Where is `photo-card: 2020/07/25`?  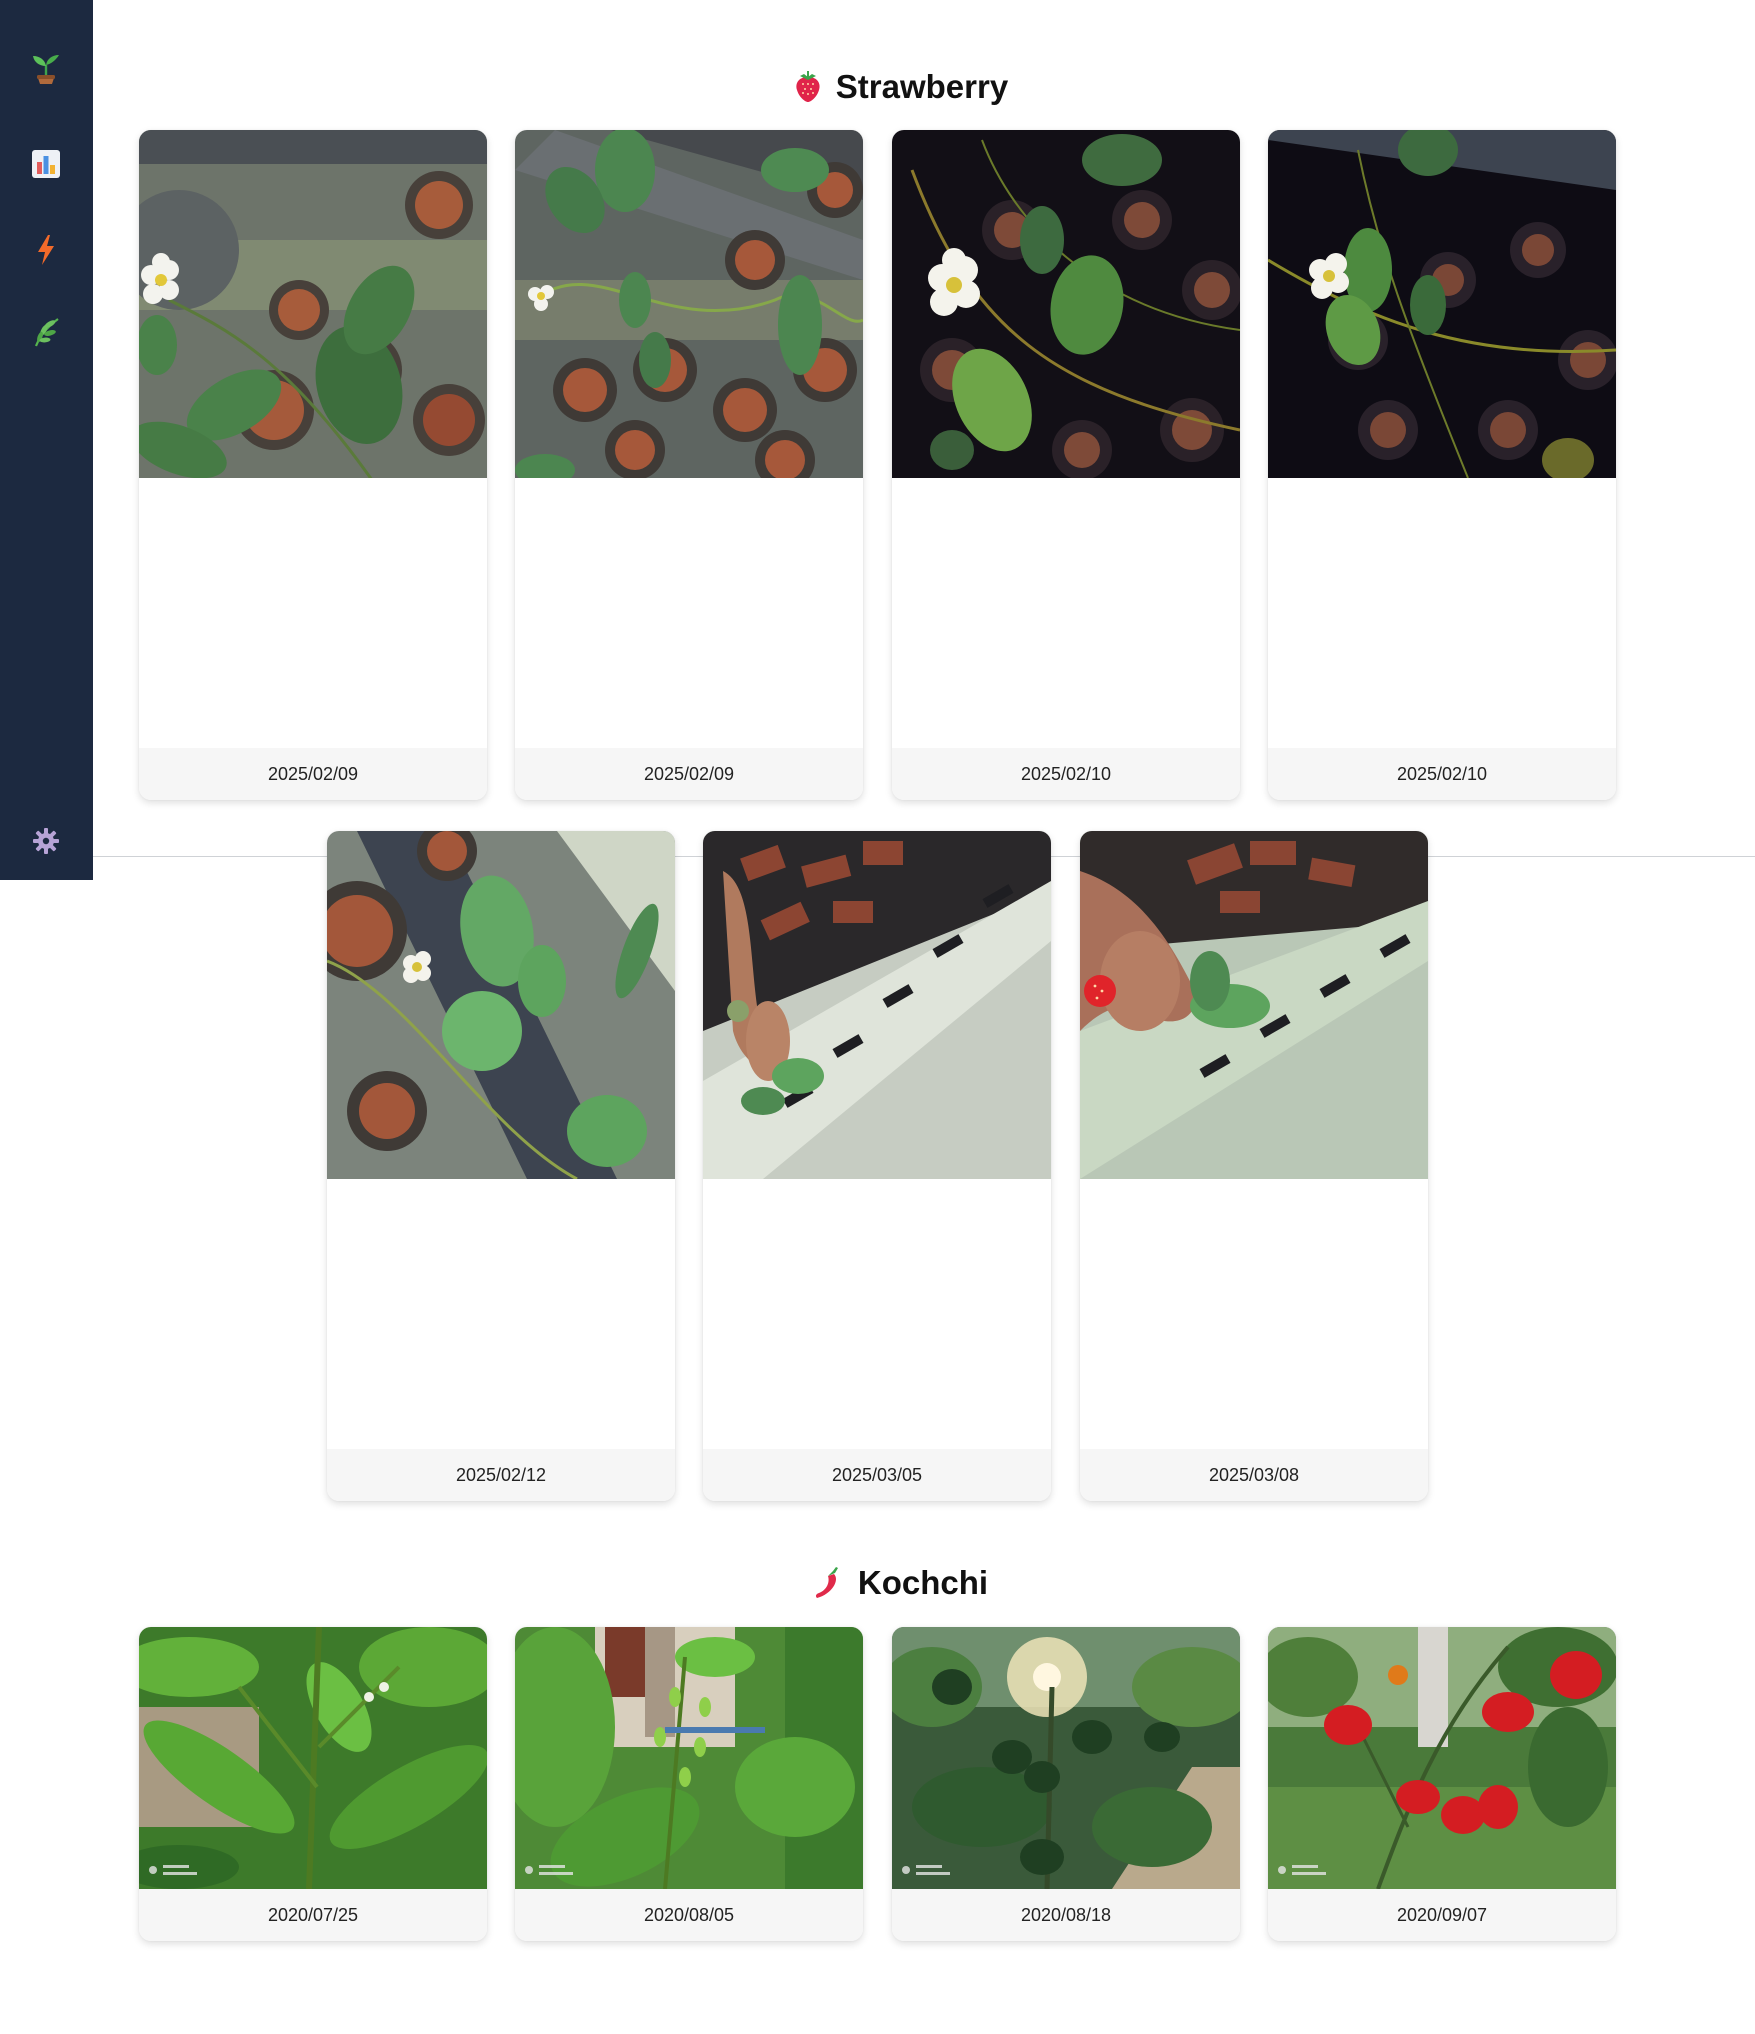
photo-card: 2020/07/25 is located at coordinates (313, 1784).